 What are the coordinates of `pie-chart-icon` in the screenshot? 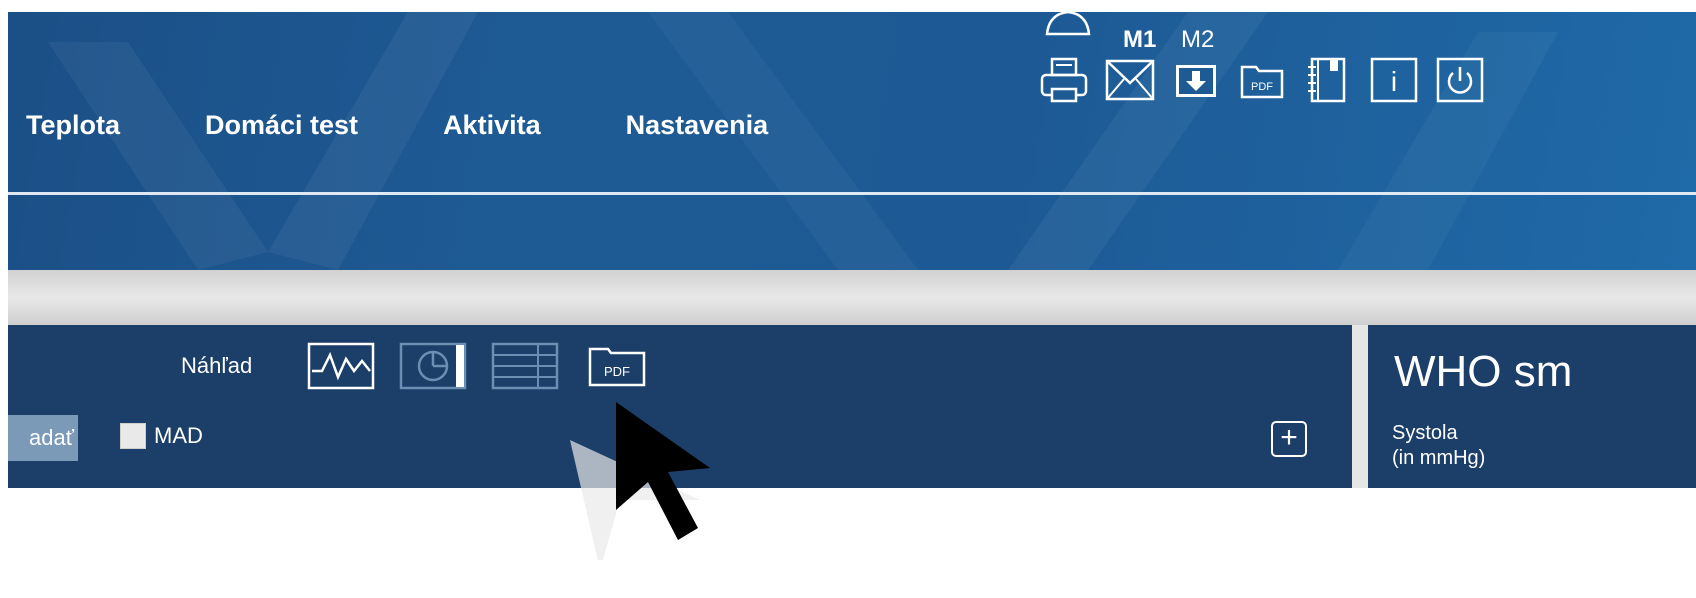 It's located at (433, 366).